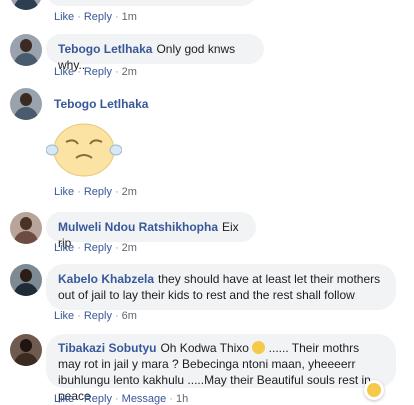 The height and width of the screenshot is (405, 414). What do you see at coordinates (374, 390) in the screenshot?
I see `sad-reaction-icon` at bounding box center [374, 390].